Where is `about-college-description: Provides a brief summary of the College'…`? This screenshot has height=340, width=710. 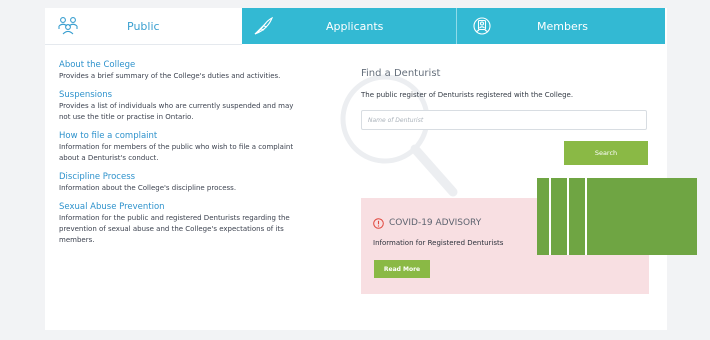
about-college-description: Provides a brief summary of the College'… is located at coordinates (170, 76).